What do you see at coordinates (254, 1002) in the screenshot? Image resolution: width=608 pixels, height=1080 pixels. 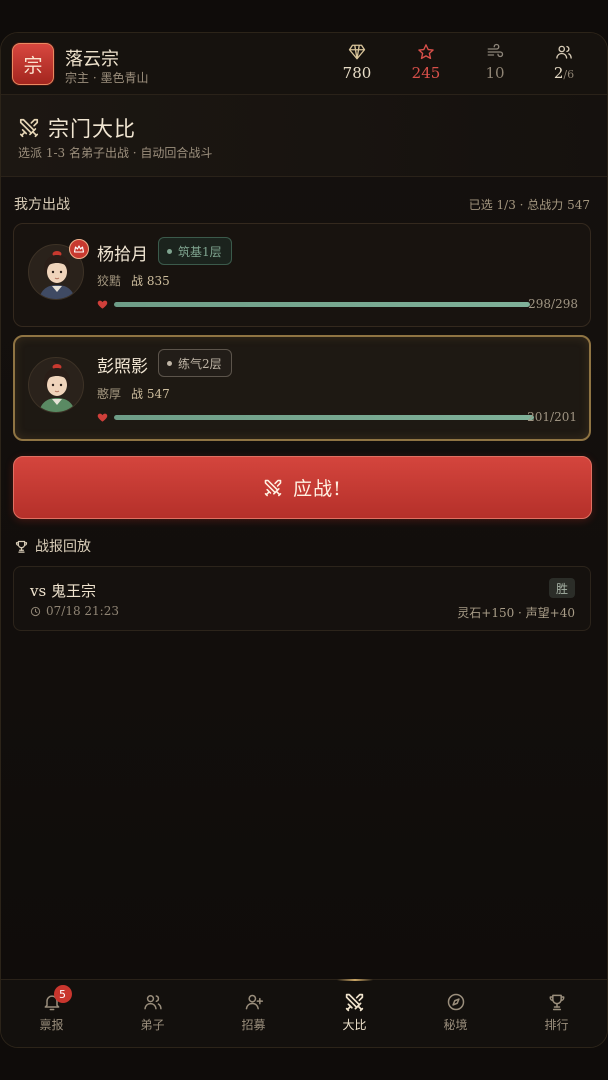 I see `user-plus-icon` at bounding box center [254, 1002].